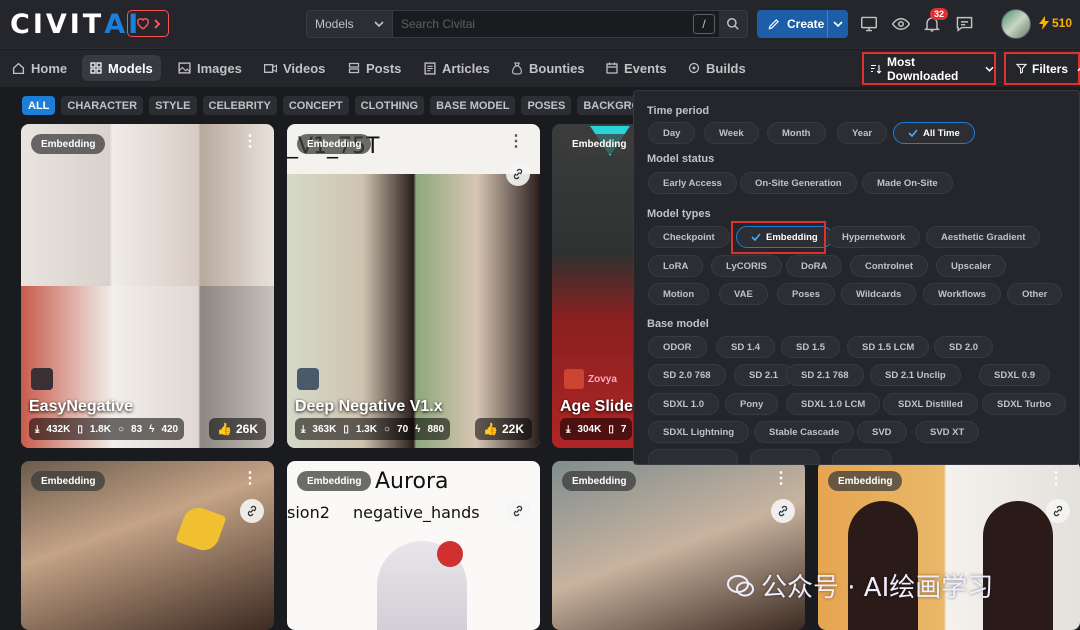  I want to click on chat-icon, so click(964, 24).